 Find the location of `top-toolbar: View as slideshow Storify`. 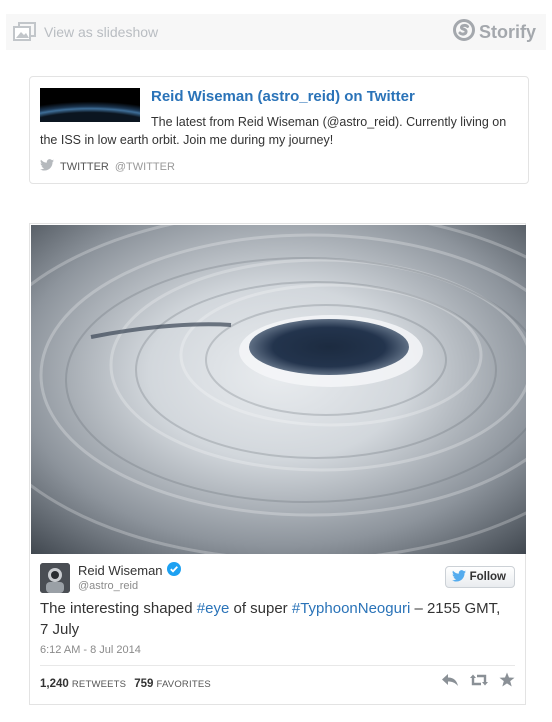

top-toolbar: View as slideshow Storify is located at coordinates (276, 32).